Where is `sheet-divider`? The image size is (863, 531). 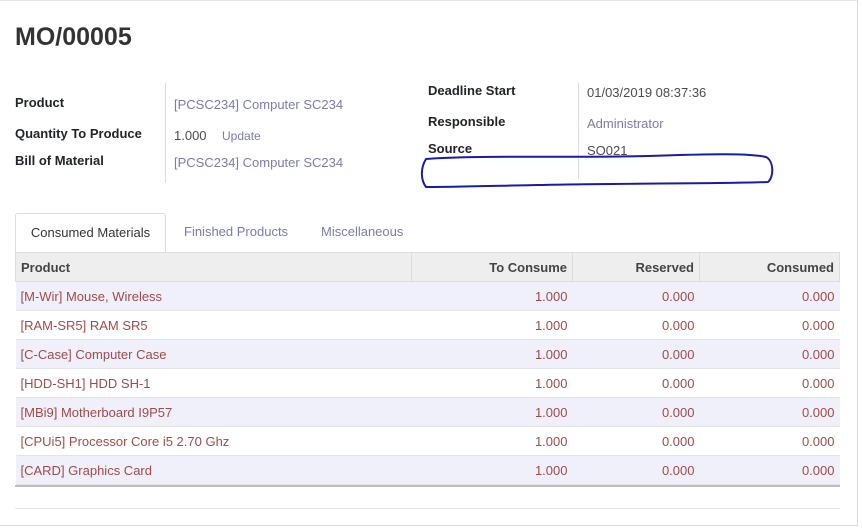
sheet-divider is located at coordinates (427, 508).